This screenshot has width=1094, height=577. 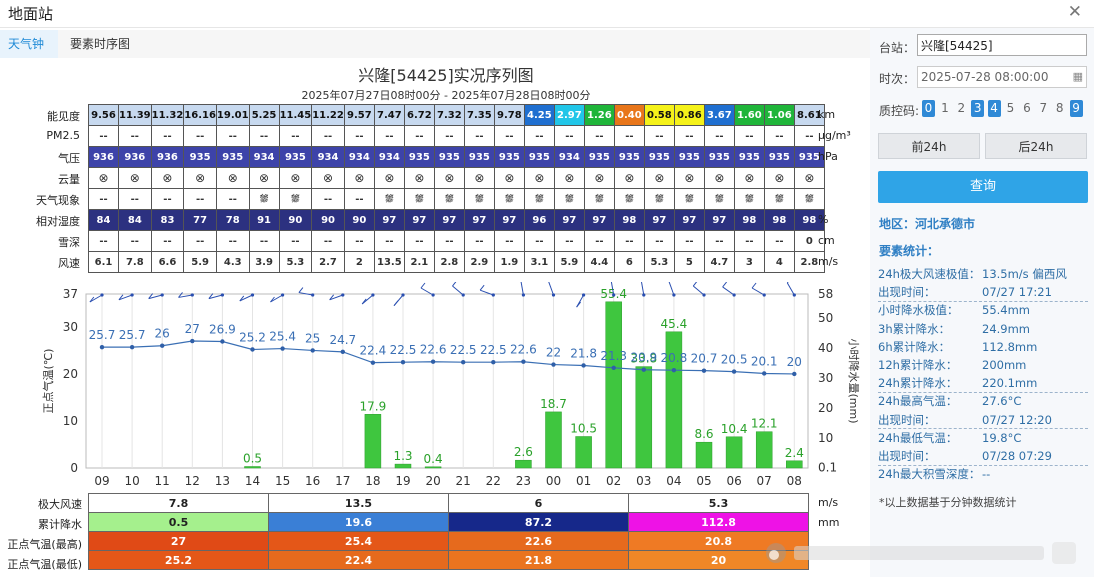 What do you see at coordinates (433, 350) in the screenshot?
I see `temp-label: 22.6` at bounding box center [433, 350].